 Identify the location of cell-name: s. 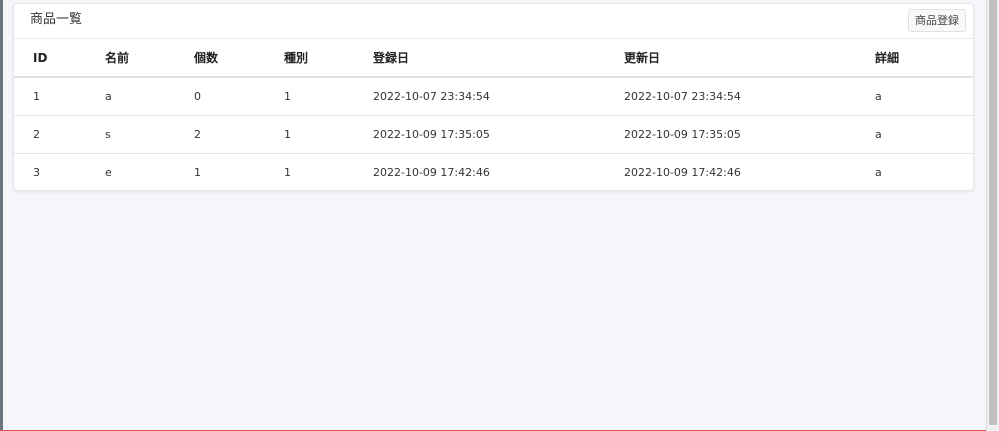
(130, 134).